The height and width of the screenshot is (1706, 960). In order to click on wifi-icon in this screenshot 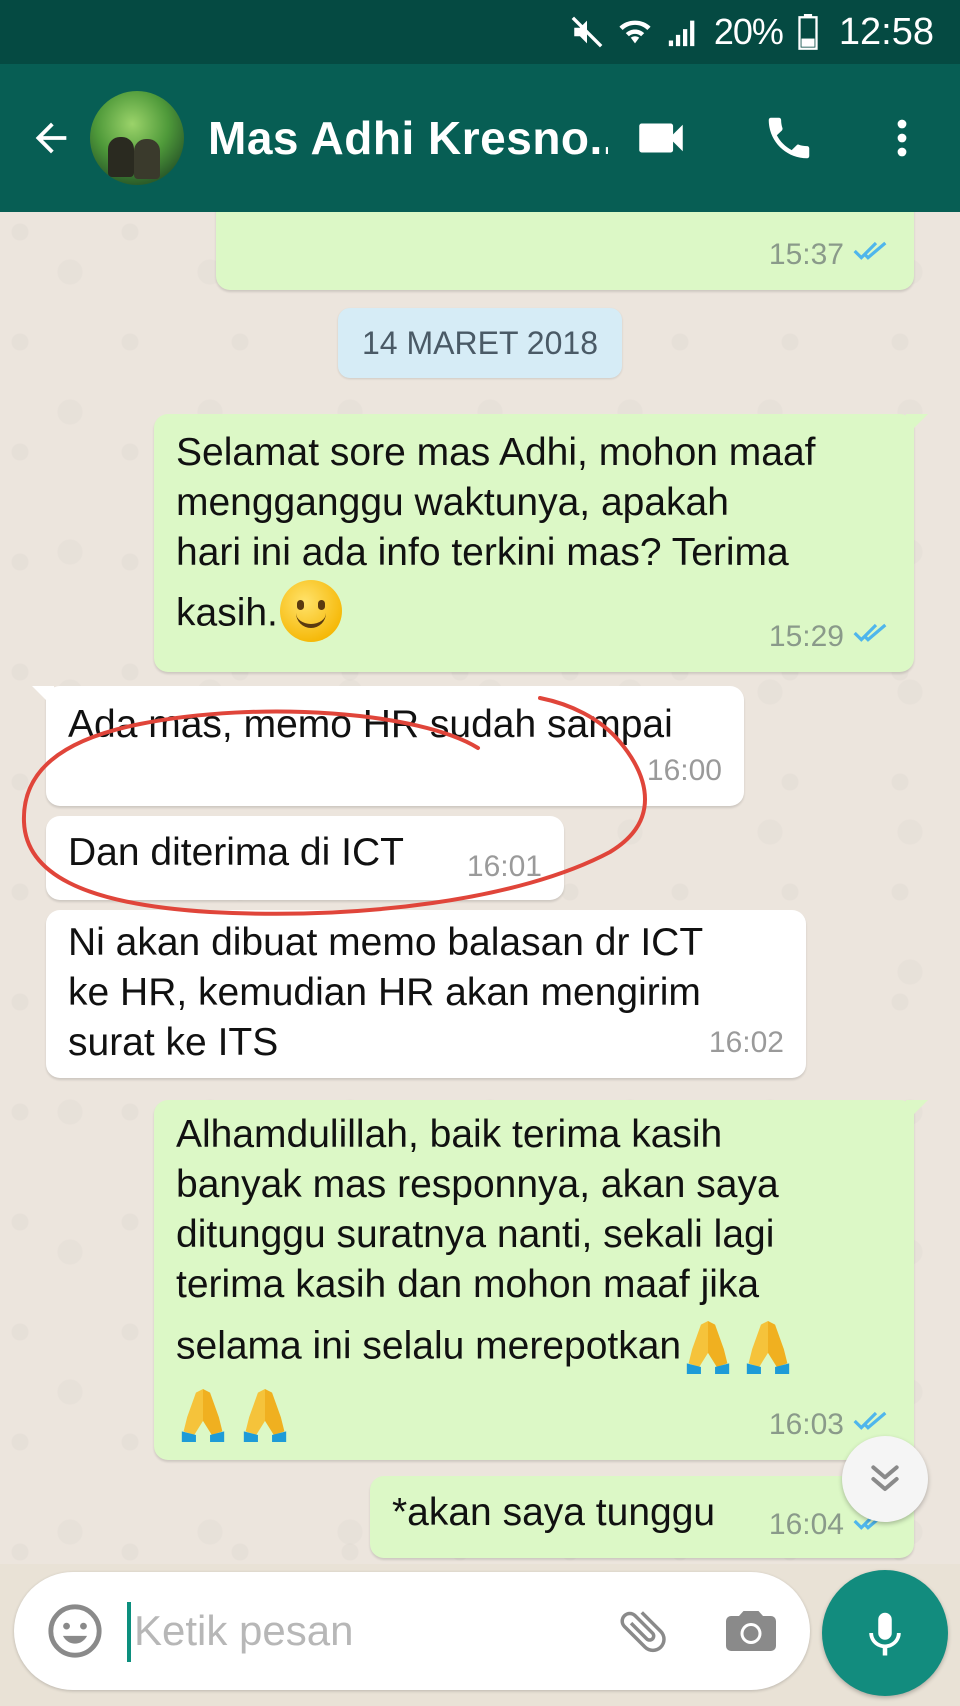, I will do `click(635, 32)`.